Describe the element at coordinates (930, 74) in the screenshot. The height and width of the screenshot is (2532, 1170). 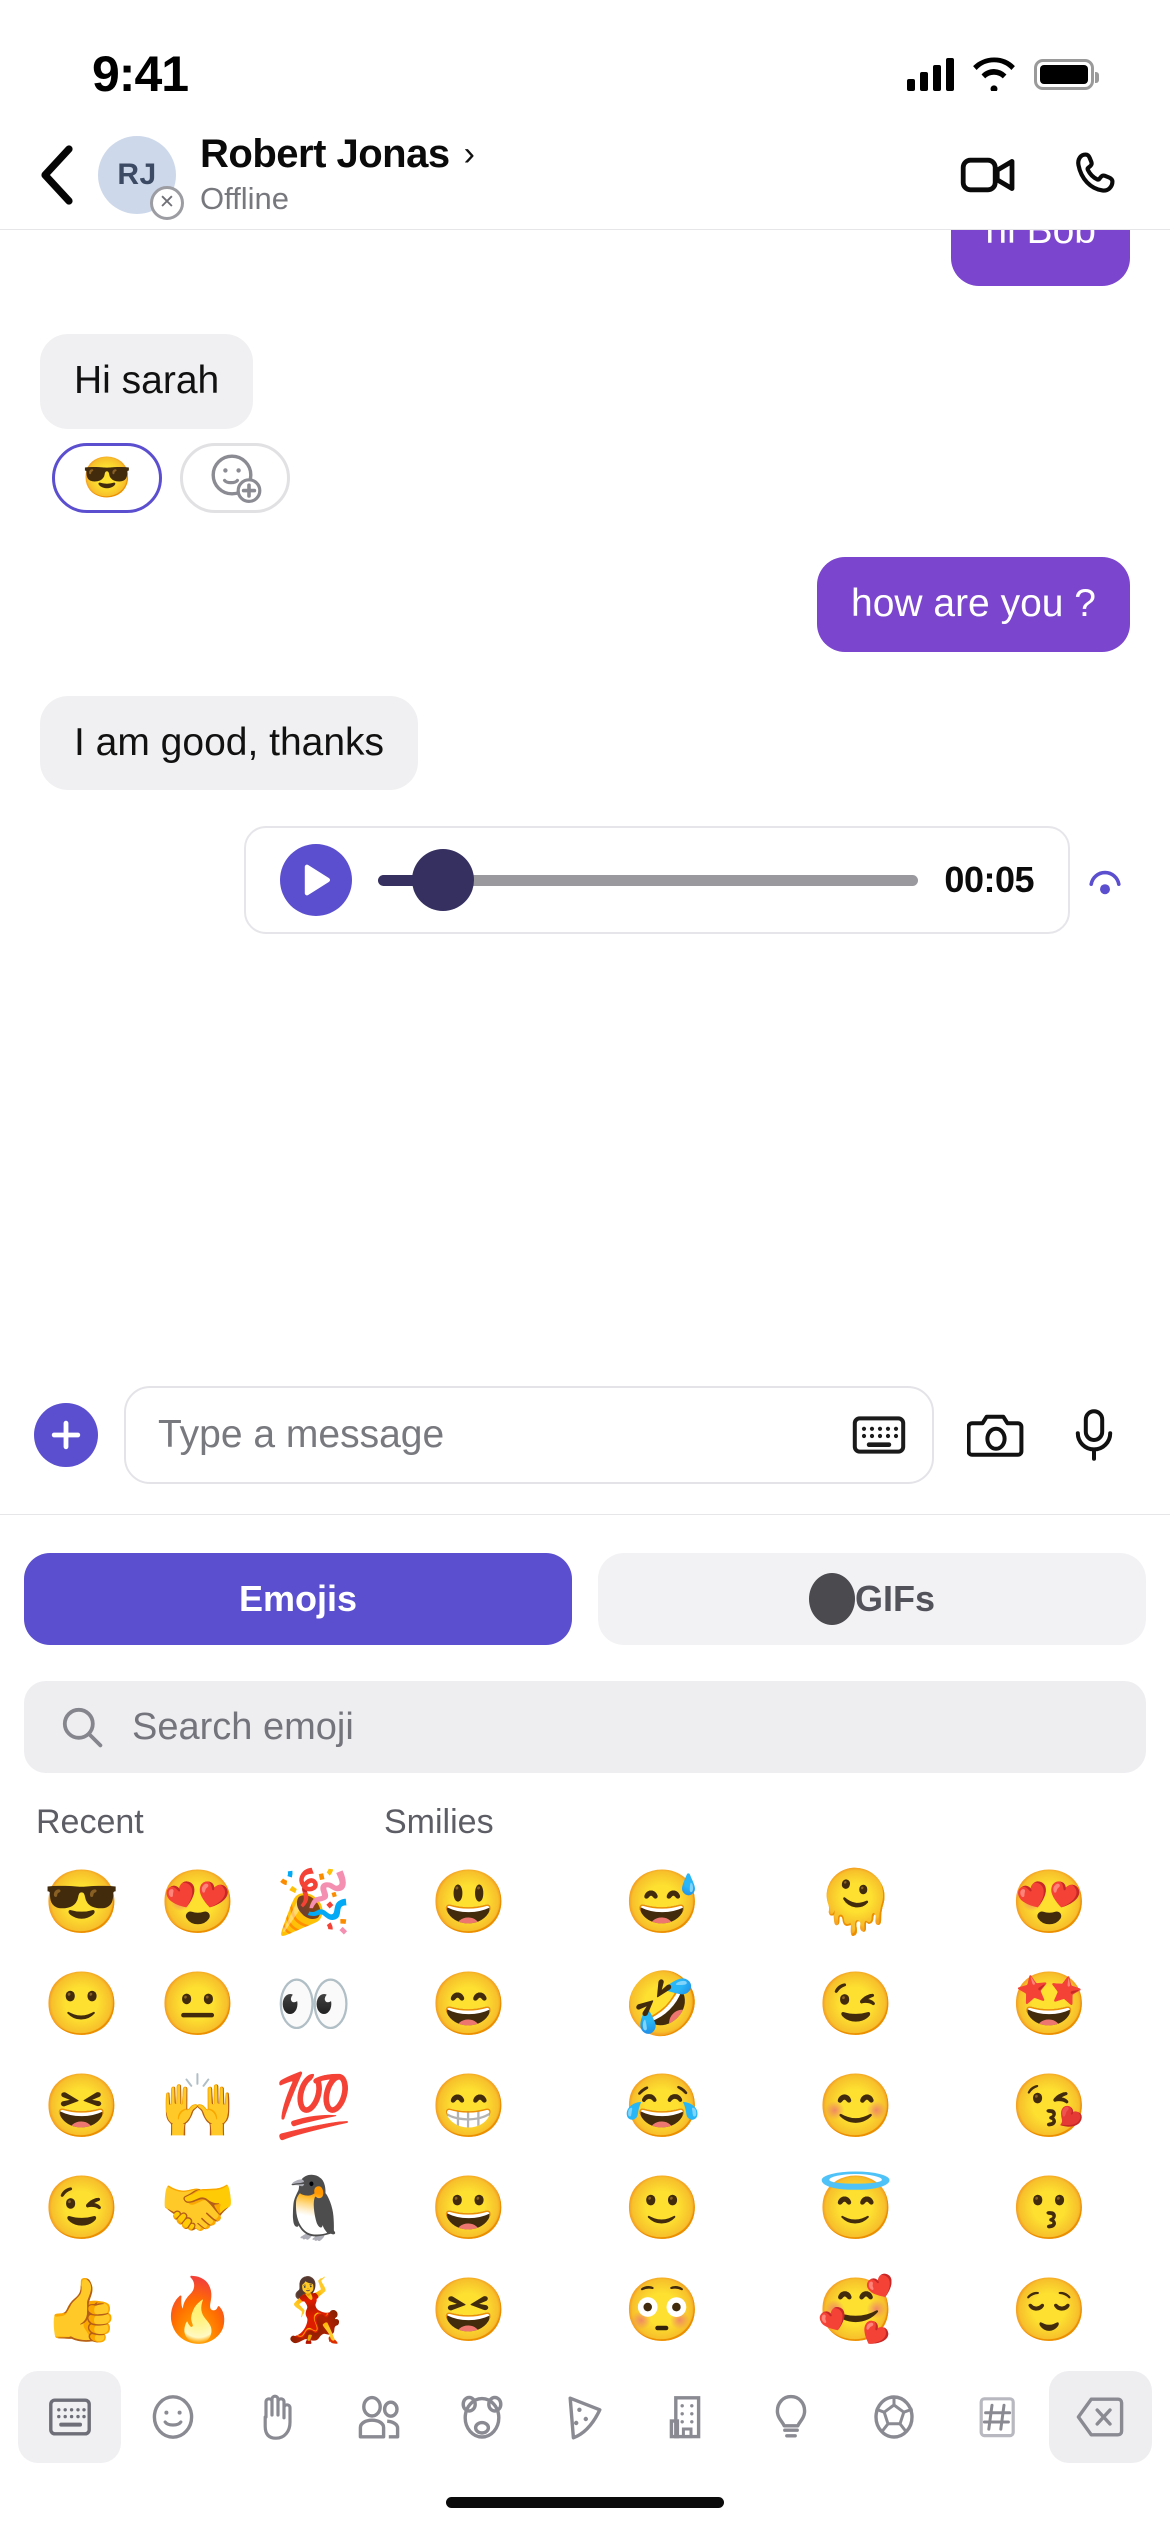
I see `cellular-bars-icon` at that location.